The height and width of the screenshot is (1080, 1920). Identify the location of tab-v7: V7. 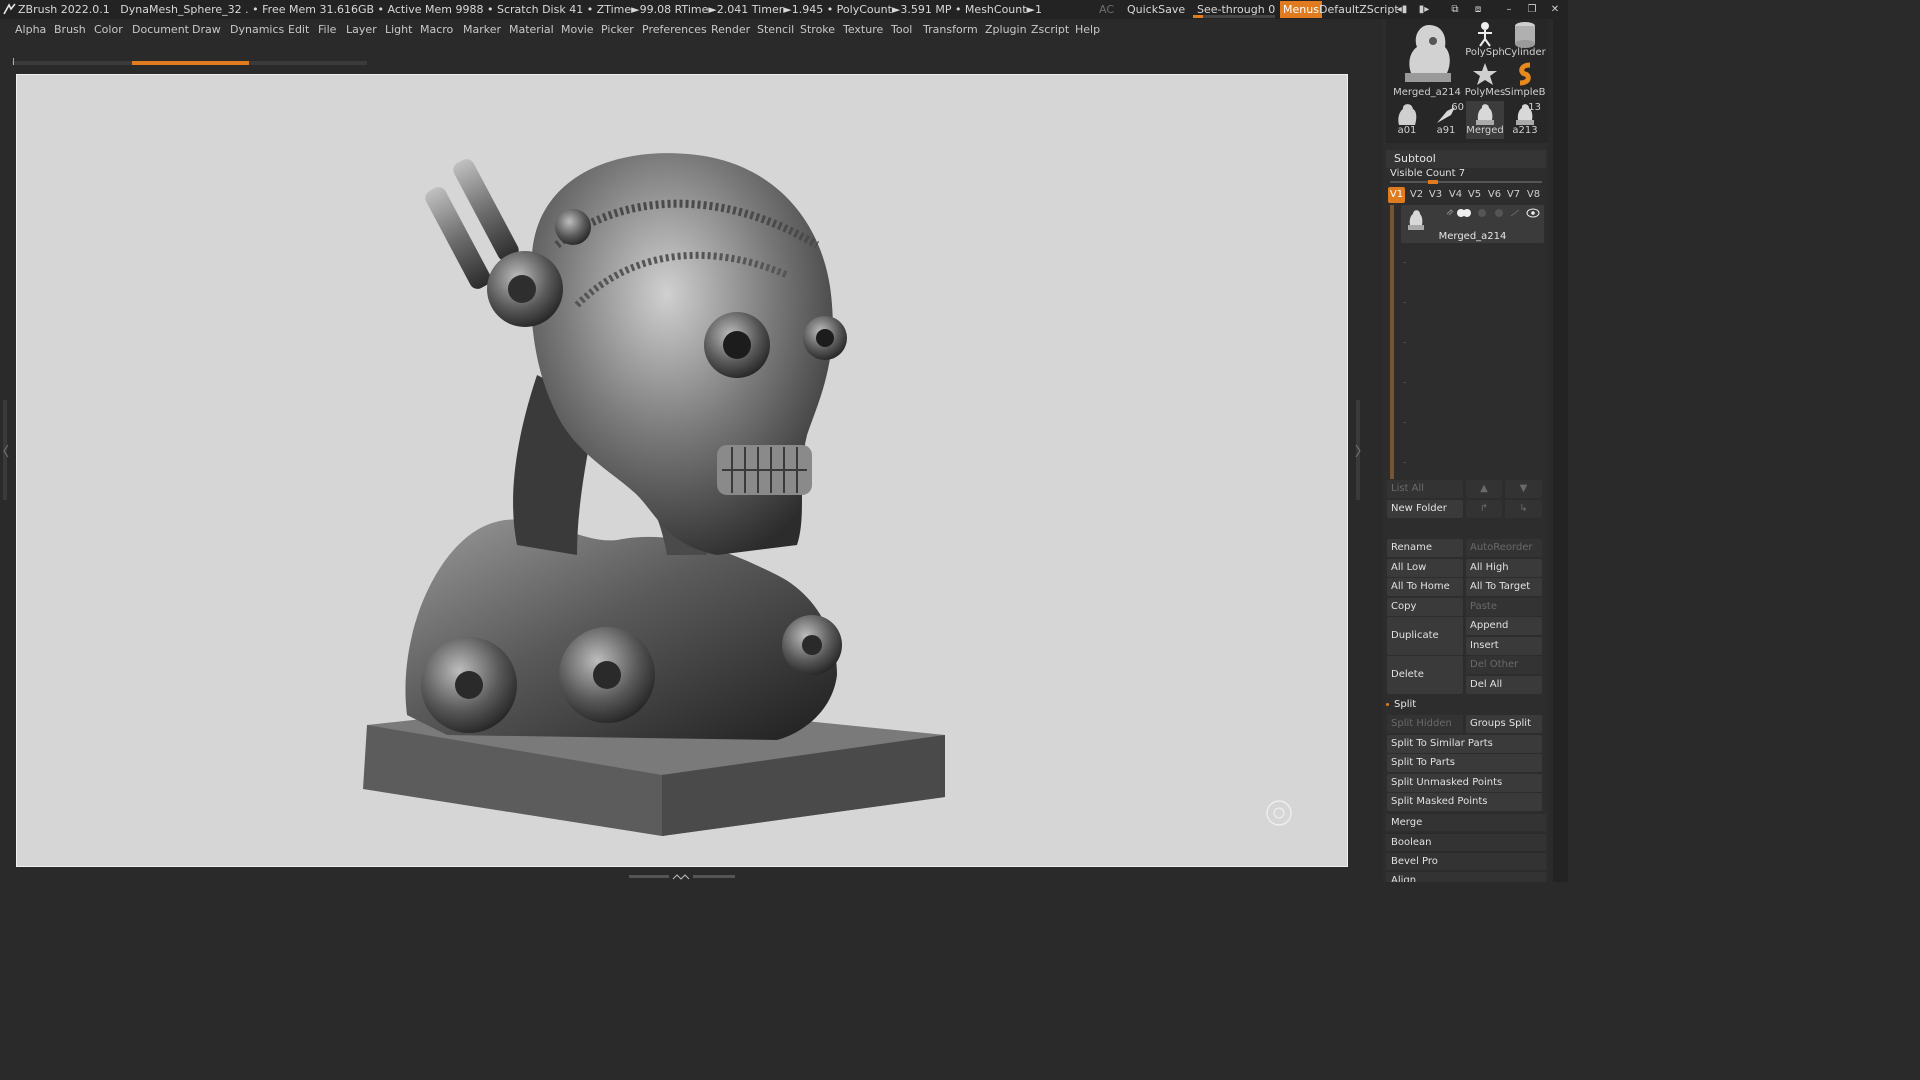
(1513, 195).